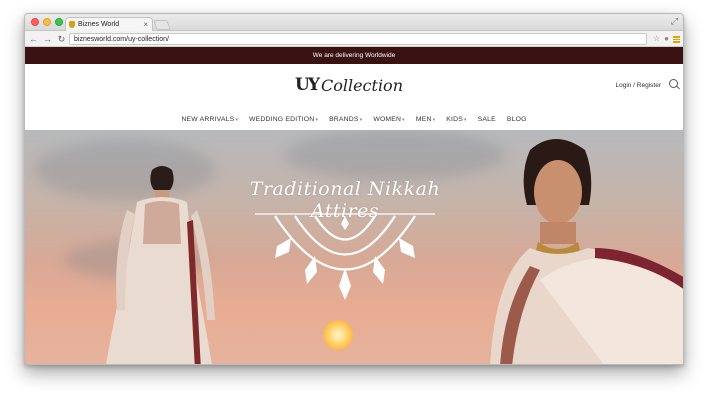  What do you see at coordinates (517, 119) in the screenshot?
I see `nav-blog: BLOG` at bounding box center [517, 119].